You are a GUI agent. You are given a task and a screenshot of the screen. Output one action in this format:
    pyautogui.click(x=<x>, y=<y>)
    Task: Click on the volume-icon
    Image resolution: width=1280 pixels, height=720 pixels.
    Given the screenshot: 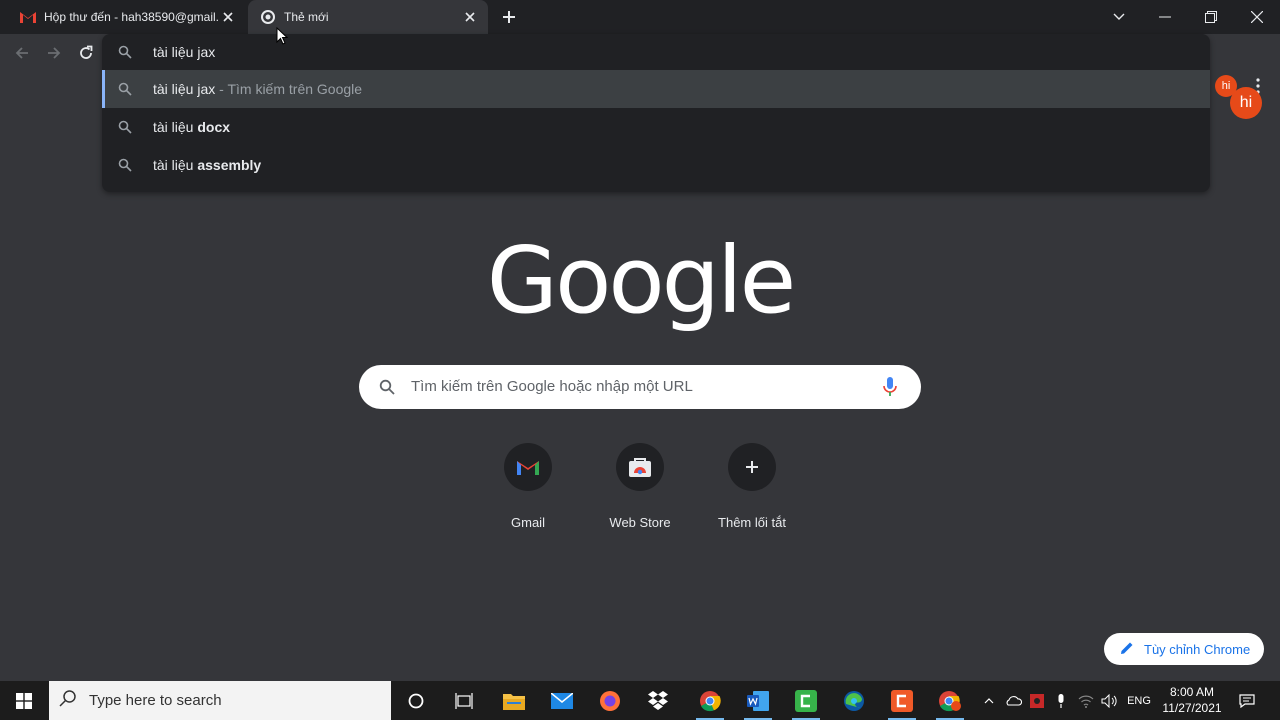 What is the action you would take?
    pyautogui.click(x=1109, y=700)
    